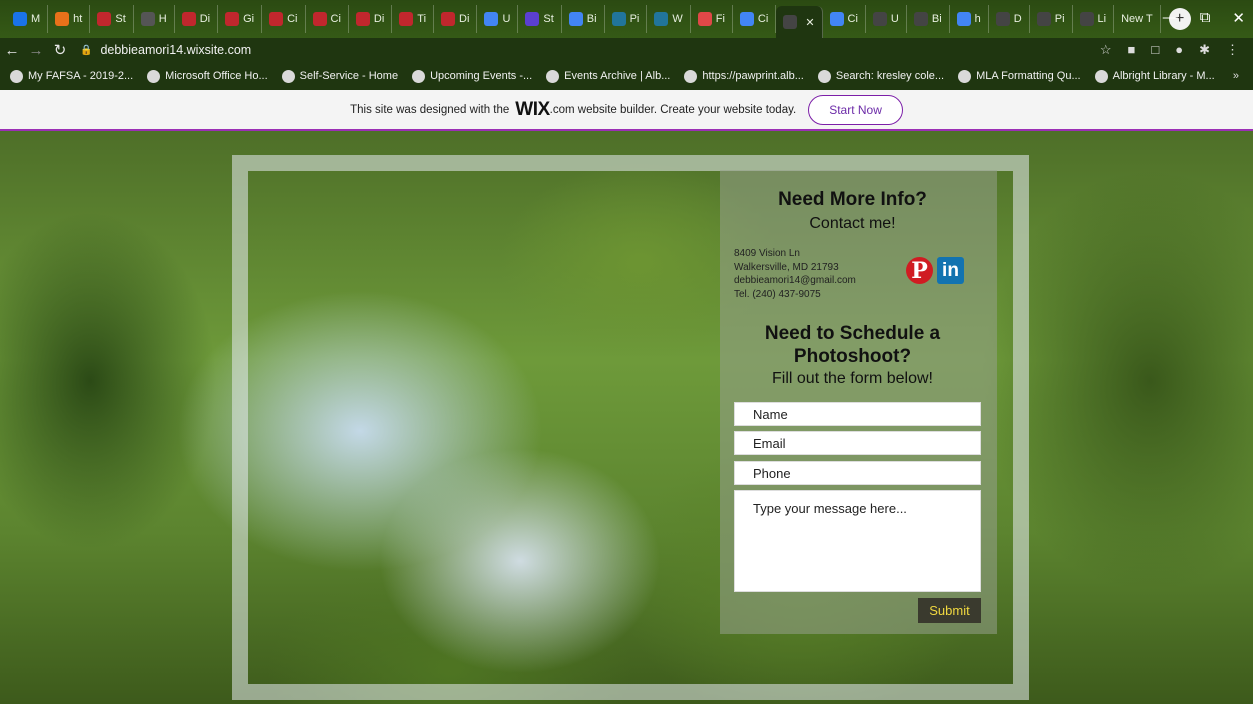 This screenshot has width=1253, height=704. What do you see at coordinates (1179, 50) in the screenshot?
I see `extension-icon: ●` at bounding box center [1179, 50].